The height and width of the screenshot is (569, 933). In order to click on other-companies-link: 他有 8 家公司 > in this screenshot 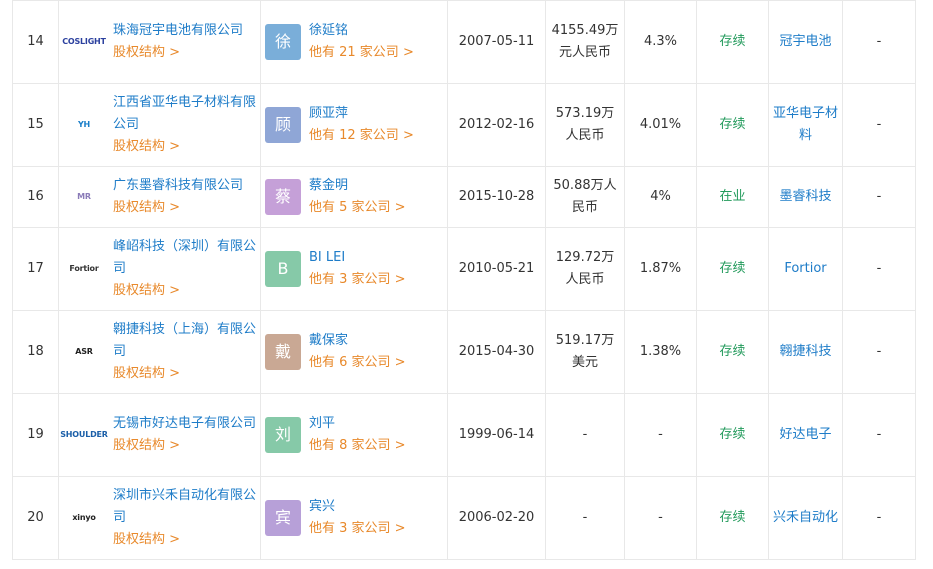, I will do `click(357, 446)`.